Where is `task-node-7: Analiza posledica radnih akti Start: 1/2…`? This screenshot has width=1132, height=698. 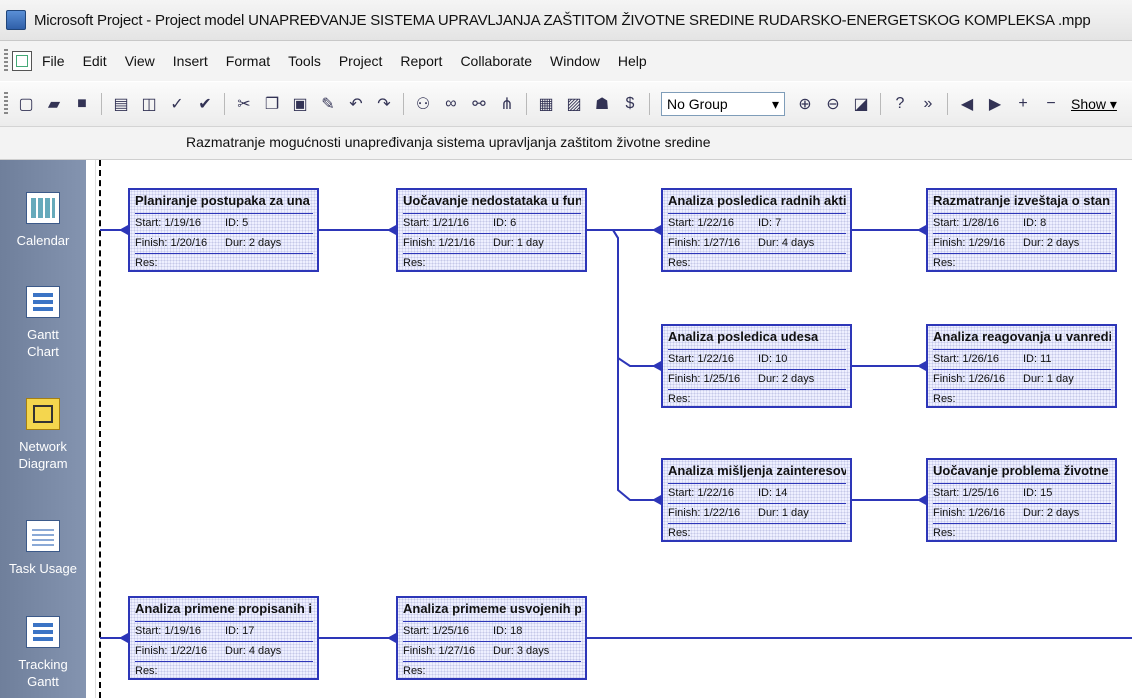 task-node-7: Analiza posledica radnih akti Start: 1/2… is located at coordinates (756, 230).